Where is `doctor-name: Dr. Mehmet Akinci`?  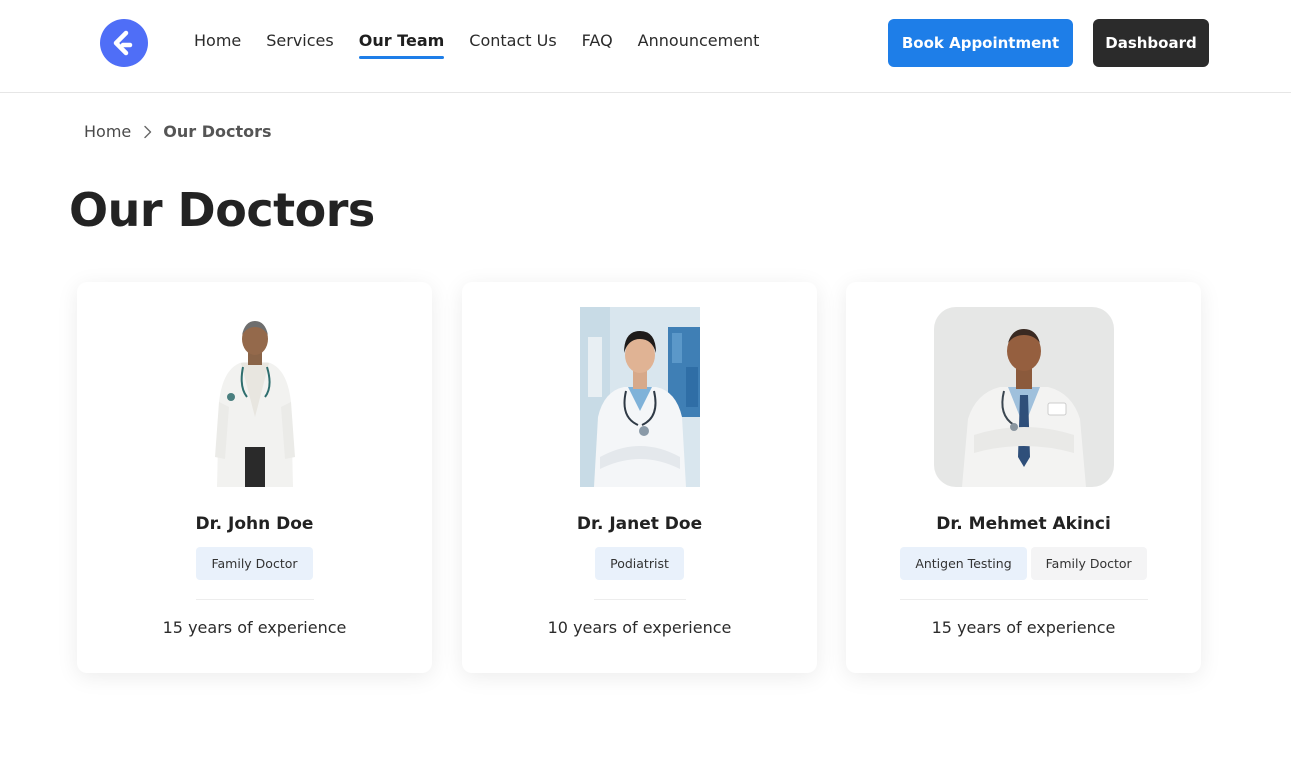 doctor-name: Dr. Mehmet Akinci is located at coordinates (1023, 524).